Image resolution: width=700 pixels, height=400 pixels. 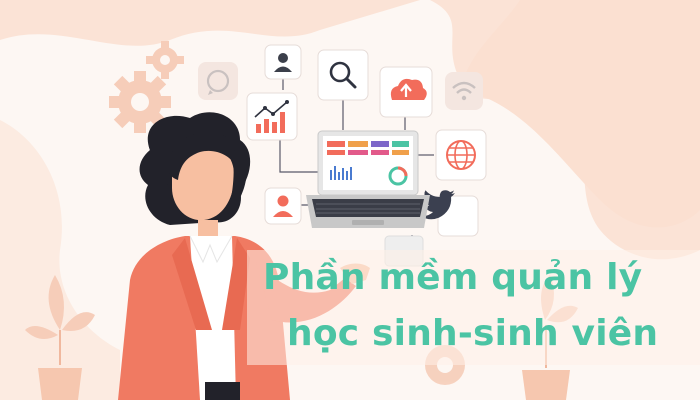 I want to click on whatsapp-icon, so click(x=218, y=81).